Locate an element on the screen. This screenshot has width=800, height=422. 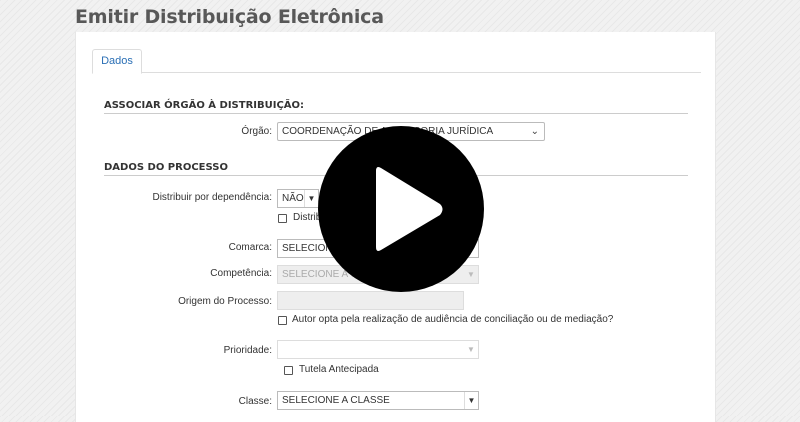
prioridade-label: Prioridade: is located at coordinates (247, 350).